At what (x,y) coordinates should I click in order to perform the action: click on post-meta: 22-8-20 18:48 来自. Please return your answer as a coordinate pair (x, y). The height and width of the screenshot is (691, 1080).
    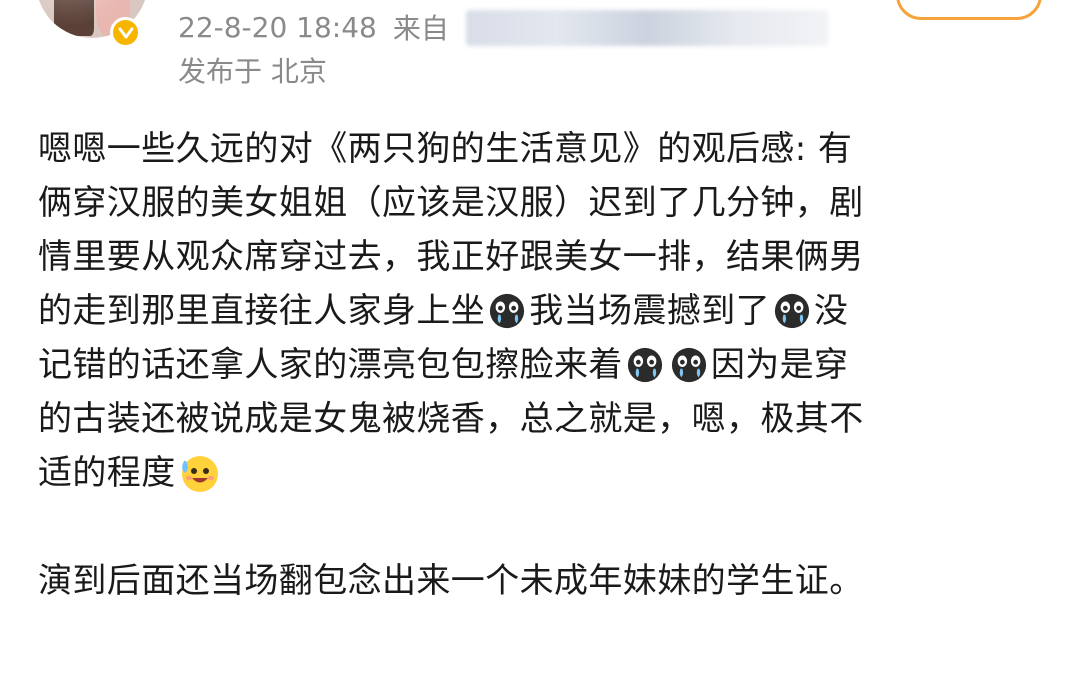
    Looking at the image, I should click on (313, 27).